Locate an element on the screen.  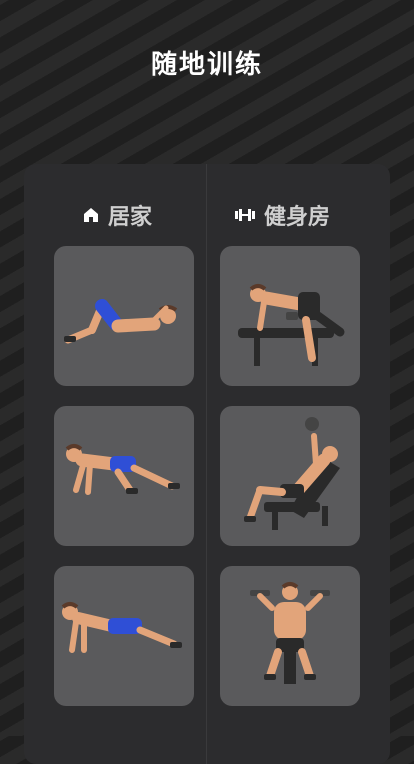
push-up-exercise-card is located at coordinates (124, 636).